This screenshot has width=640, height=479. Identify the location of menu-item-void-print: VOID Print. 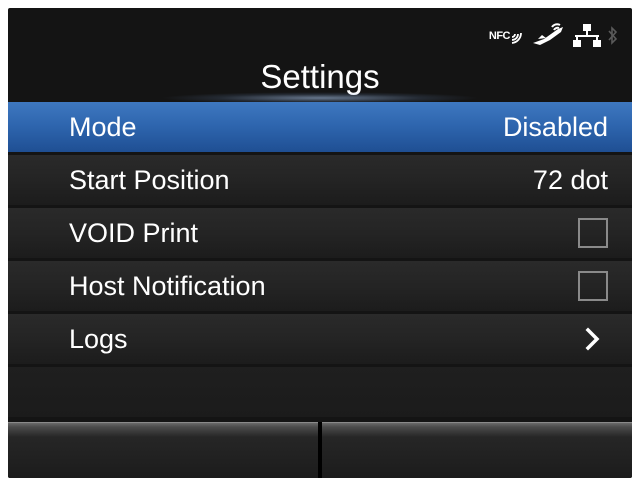
(320, 233).